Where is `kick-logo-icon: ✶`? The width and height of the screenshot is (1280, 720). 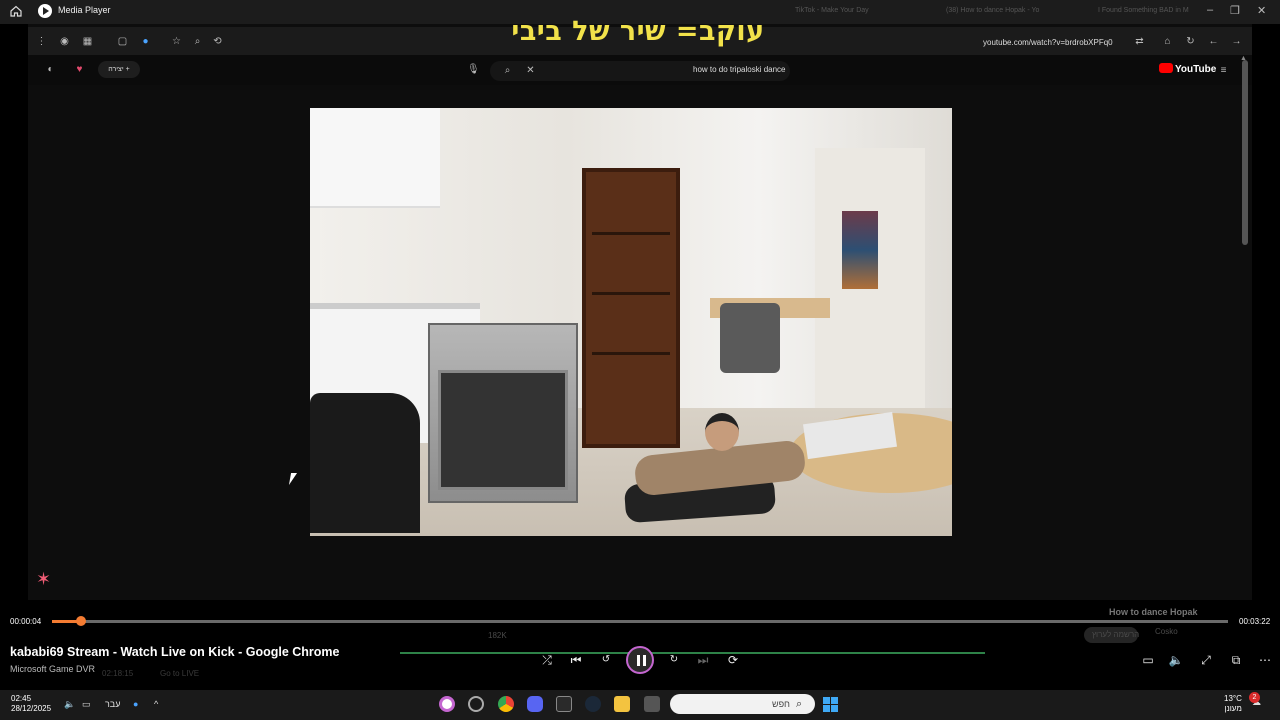 kick-logo-icon: ✶ is located at coordinates (44, 579).